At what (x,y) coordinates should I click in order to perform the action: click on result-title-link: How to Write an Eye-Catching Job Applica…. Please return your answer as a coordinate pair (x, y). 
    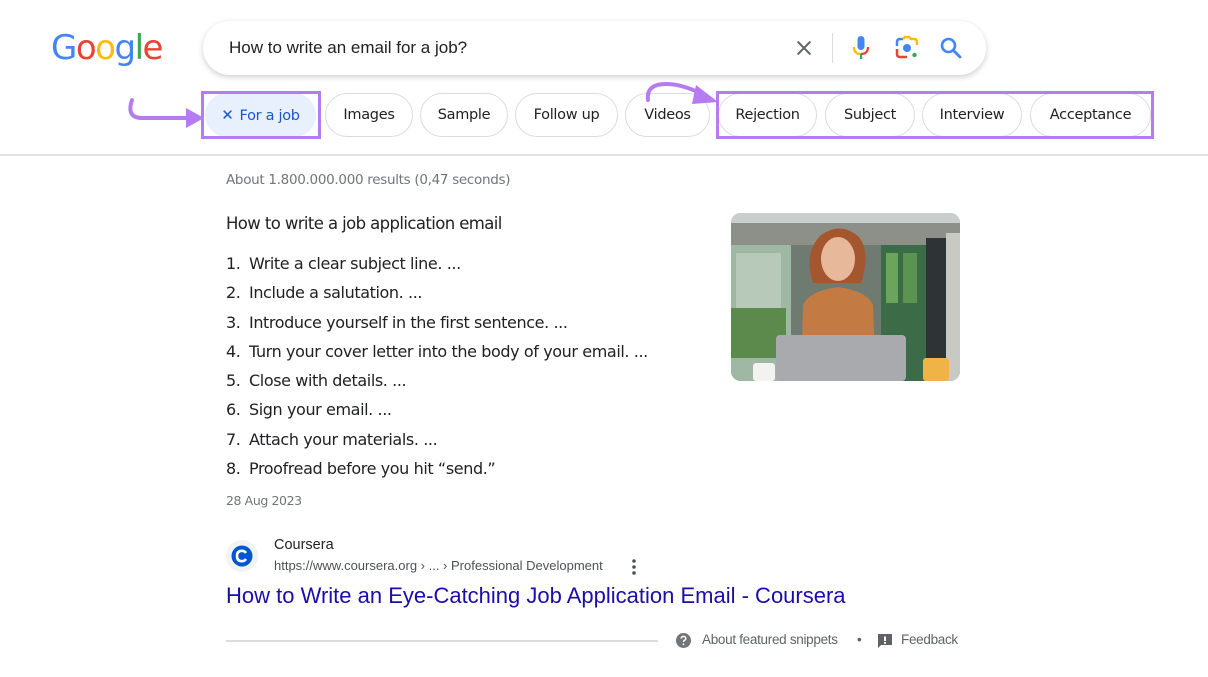
    Looking at the image, I should click on (536, 596).